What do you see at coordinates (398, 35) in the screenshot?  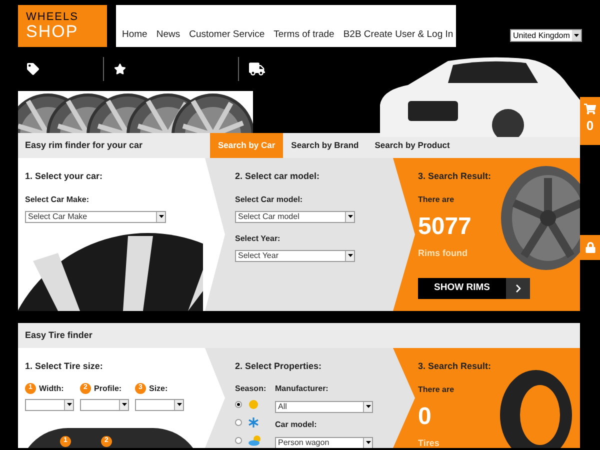 I see `nav-link: B2B Create User & Log In` at bounding box center [398, 35].